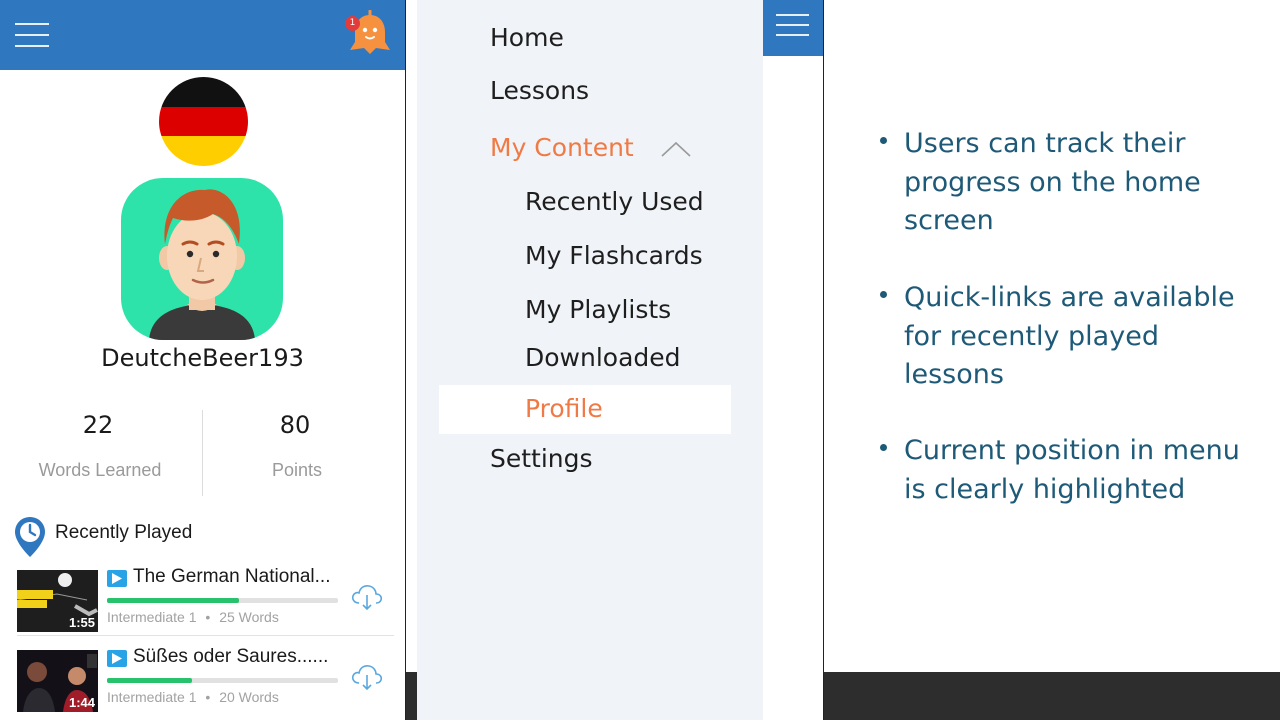 The image size is (1280, 720). Describe the element at coordinates (1052, 696) in the screenshot. I see `footer-bar` at that location.